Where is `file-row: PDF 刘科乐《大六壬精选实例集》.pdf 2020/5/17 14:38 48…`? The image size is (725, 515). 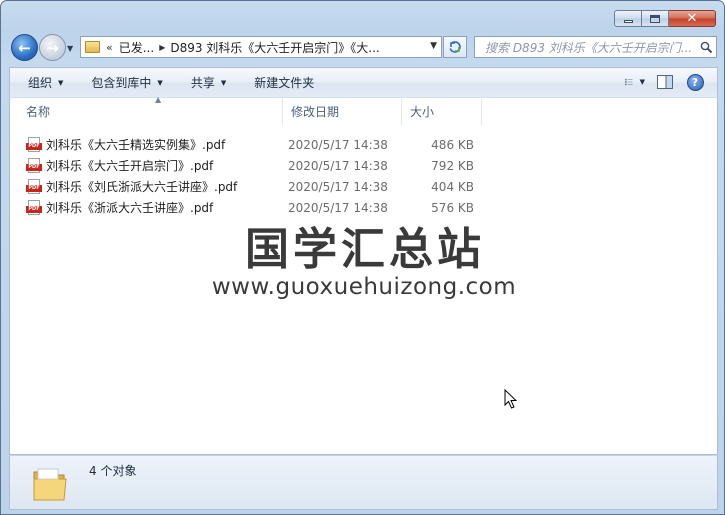
file-row: PDF 刘科乐《大六壬精选实例集》.pdf 2020/5/17 14:38 48… is located at coordinates (266, 144).